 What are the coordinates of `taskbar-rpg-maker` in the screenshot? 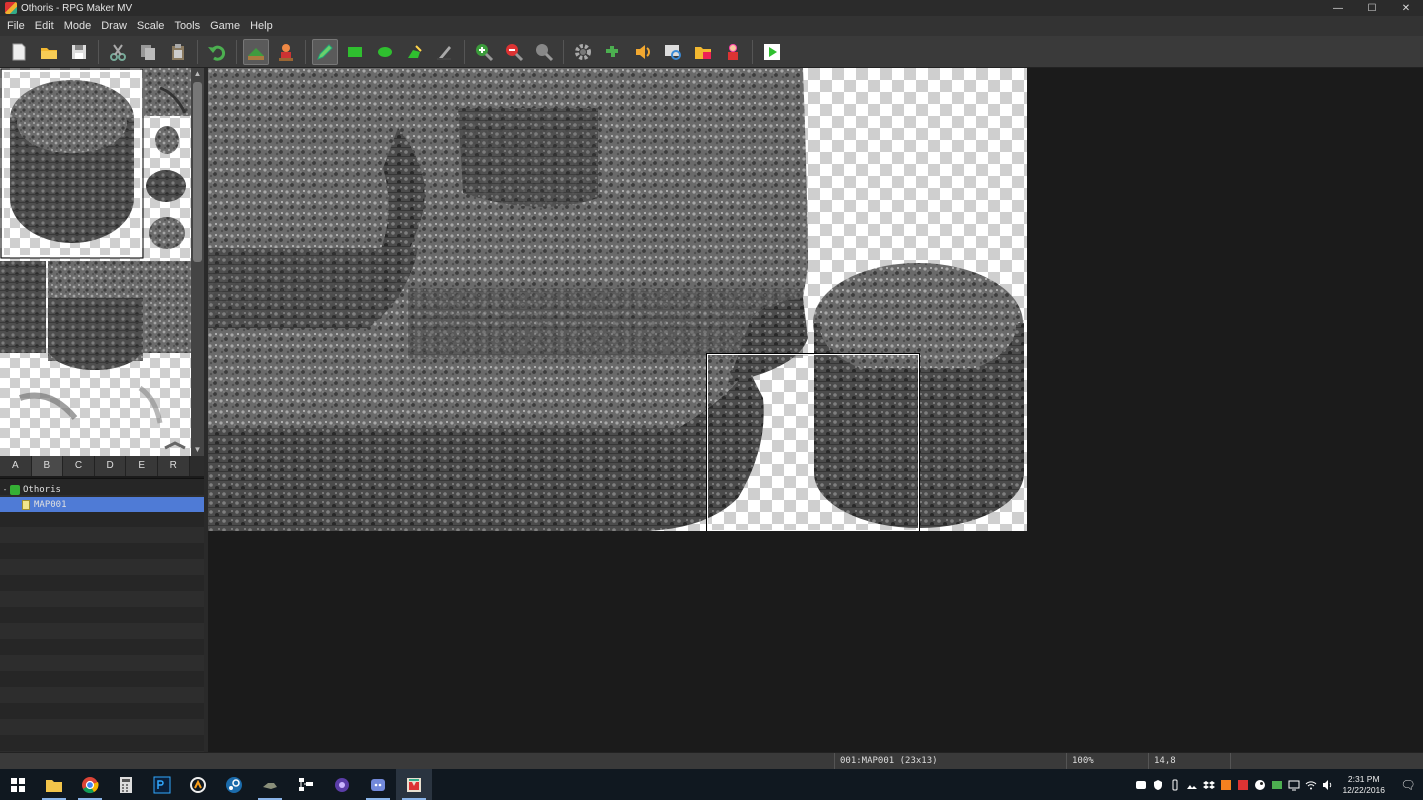 It's located at (414, 784).